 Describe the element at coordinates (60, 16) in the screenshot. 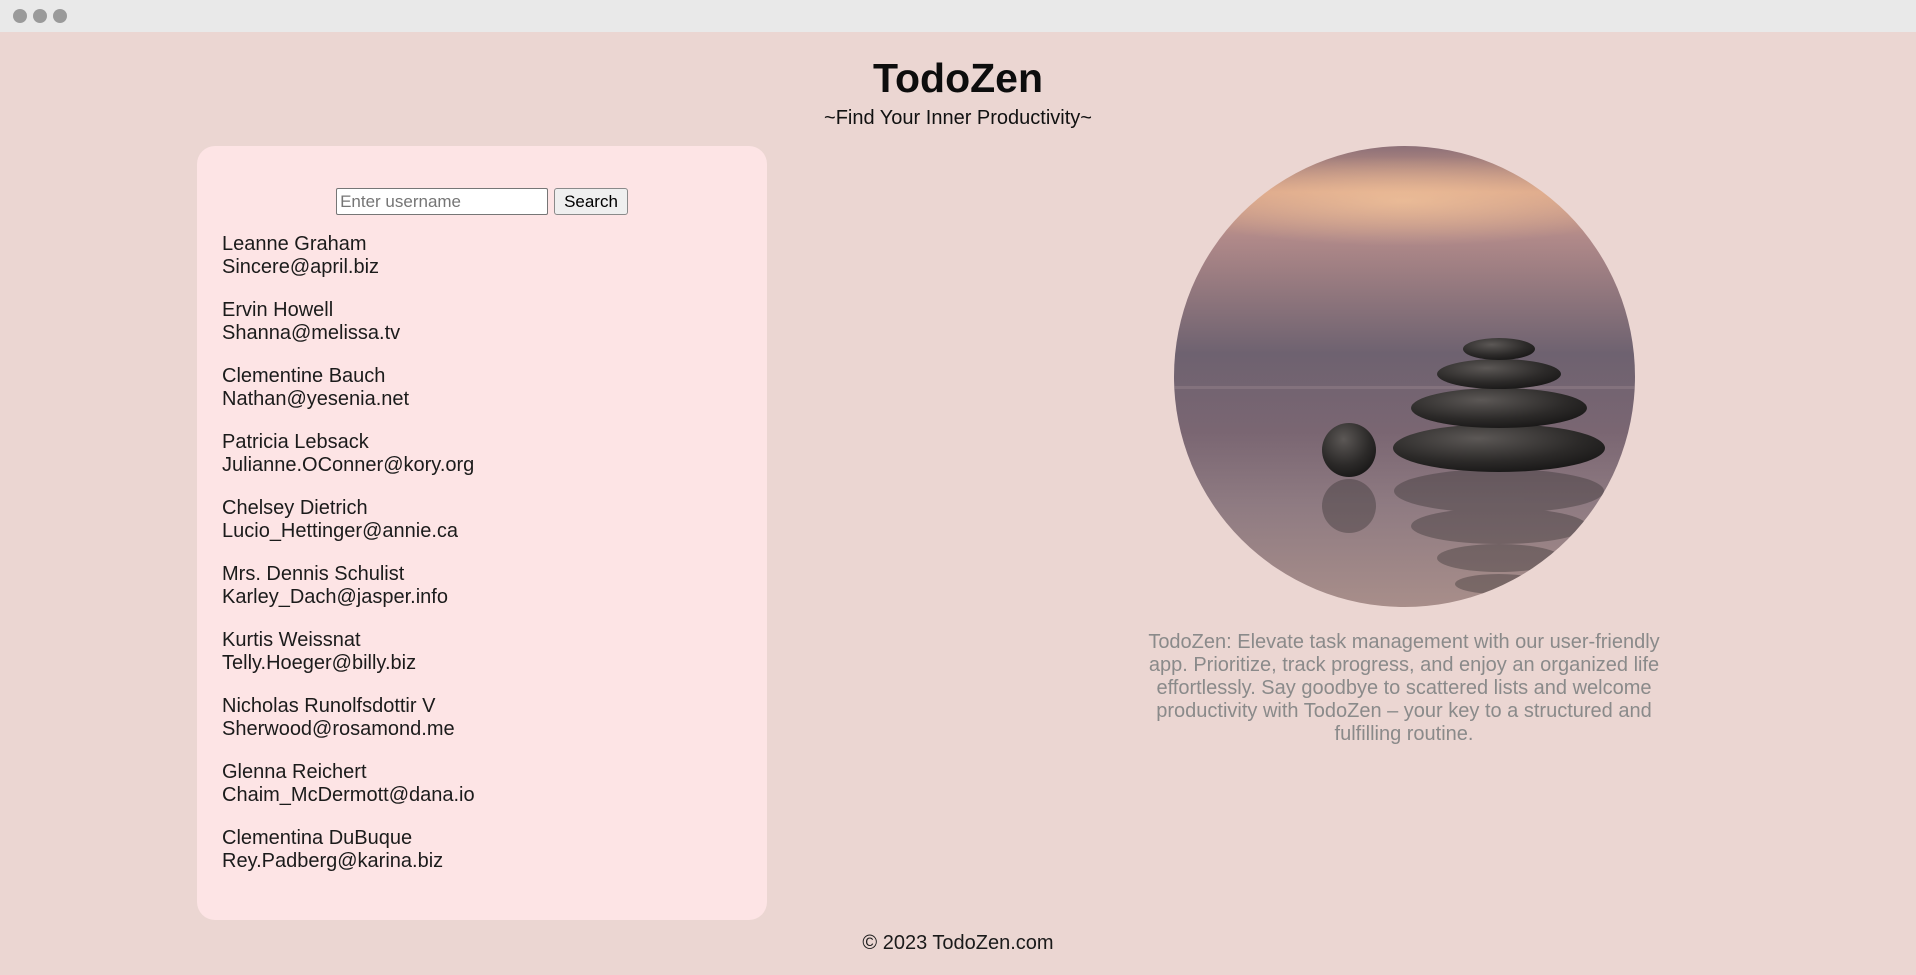

I see `window-maximize-dot` at that location.